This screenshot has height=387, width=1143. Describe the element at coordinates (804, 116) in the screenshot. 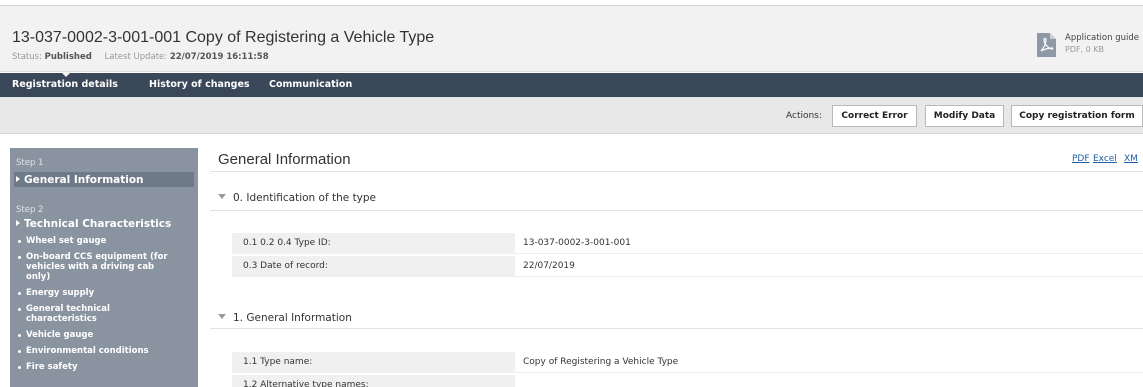

I see `actions-label: Actions:` at that location.